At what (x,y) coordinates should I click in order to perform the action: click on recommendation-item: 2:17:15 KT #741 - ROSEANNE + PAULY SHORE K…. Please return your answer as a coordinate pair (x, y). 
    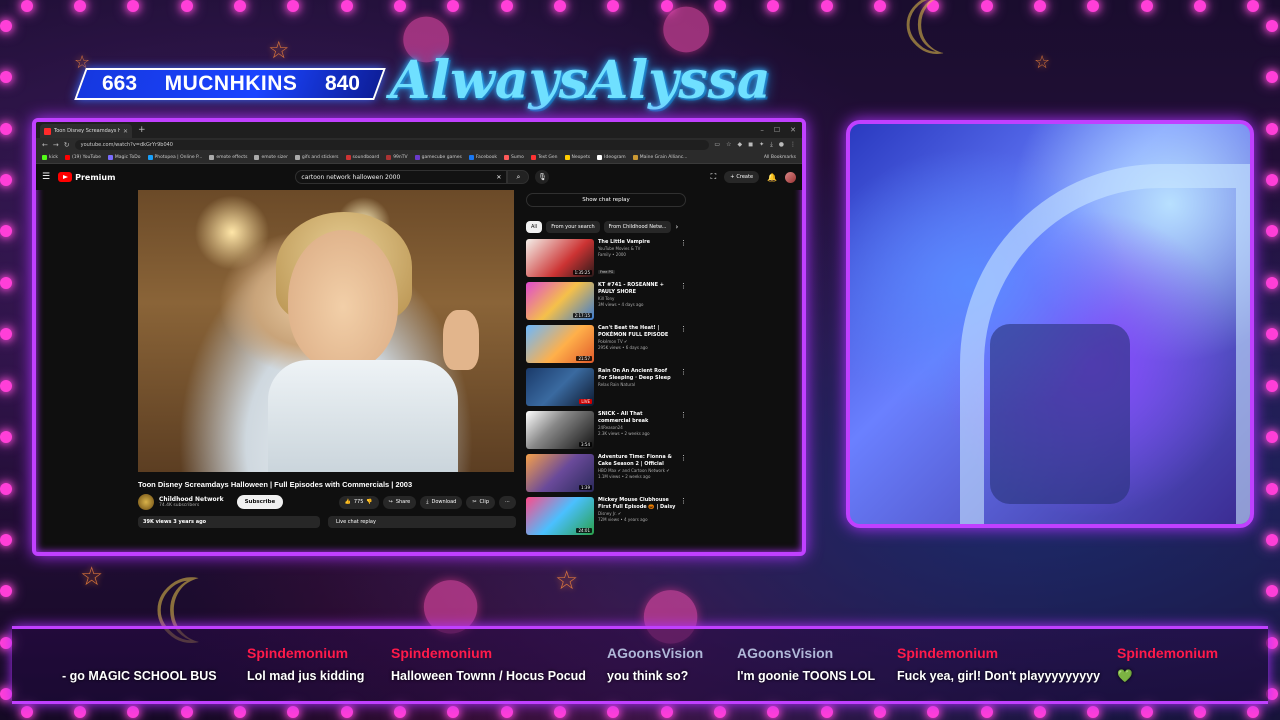
    Looking at the image, I should click on (606, 301).